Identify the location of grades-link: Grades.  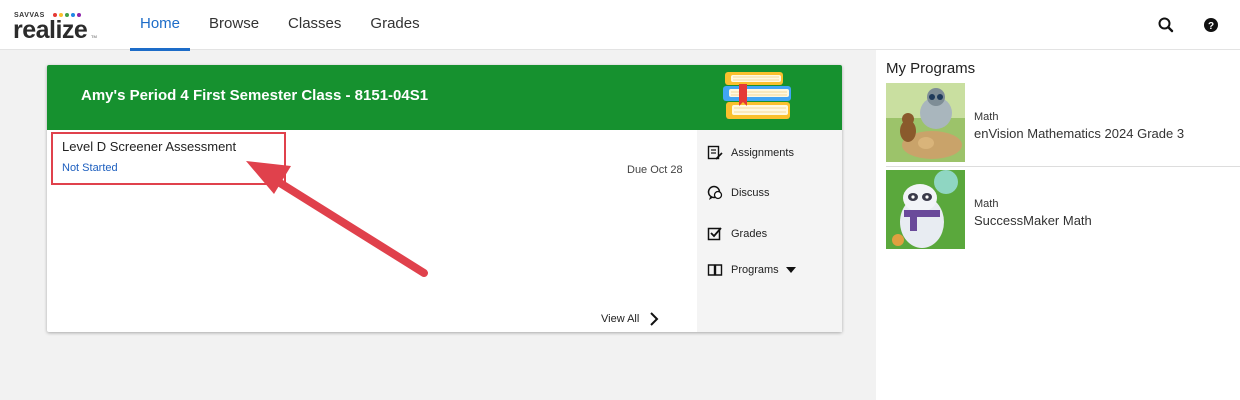
(737, 234).